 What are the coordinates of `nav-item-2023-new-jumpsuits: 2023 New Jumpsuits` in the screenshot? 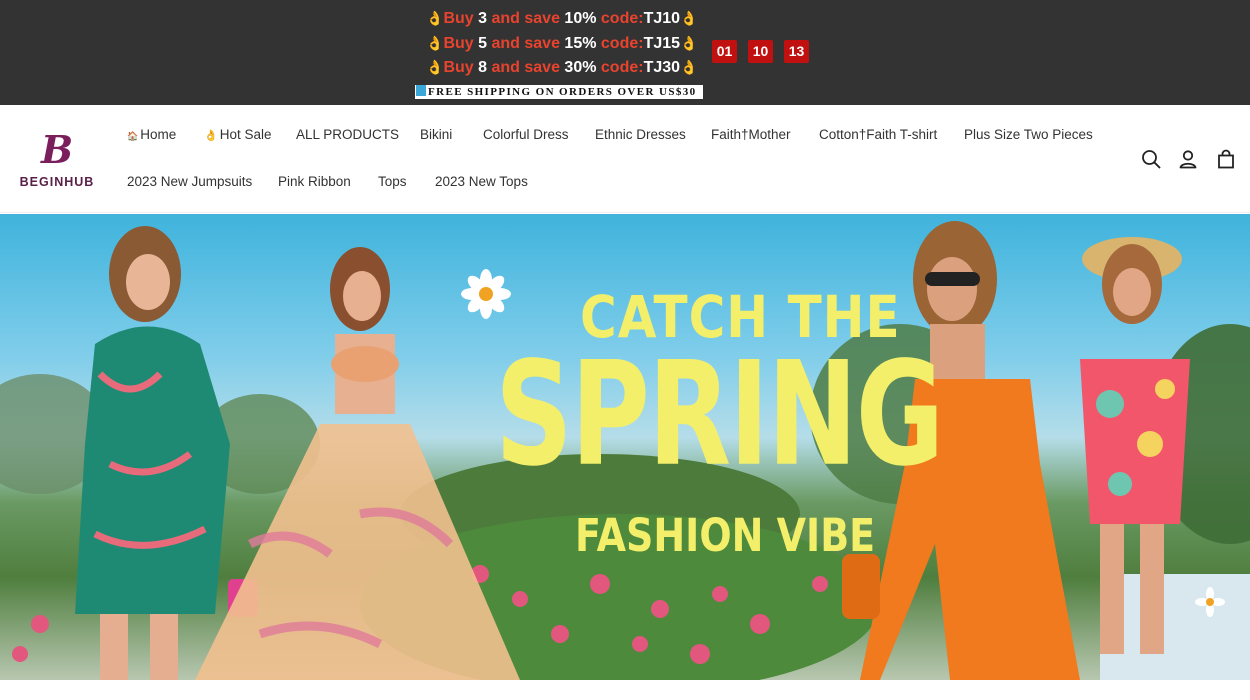 It's located at (189, 181).